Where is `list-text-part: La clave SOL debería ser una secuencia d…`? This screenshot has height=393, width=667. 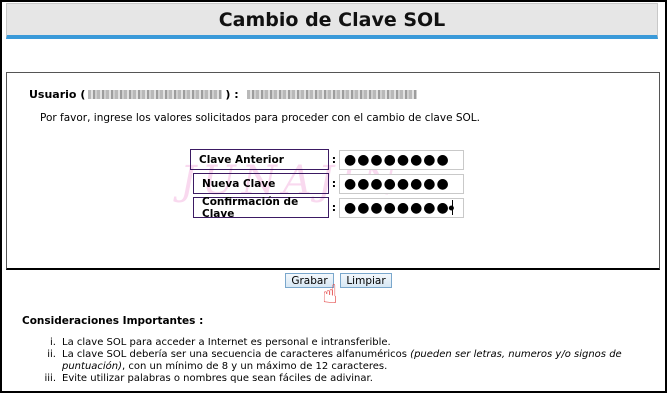 list-text-part: La clave SOL debería ser una secuencia d… is located at coordinates (236, 354).